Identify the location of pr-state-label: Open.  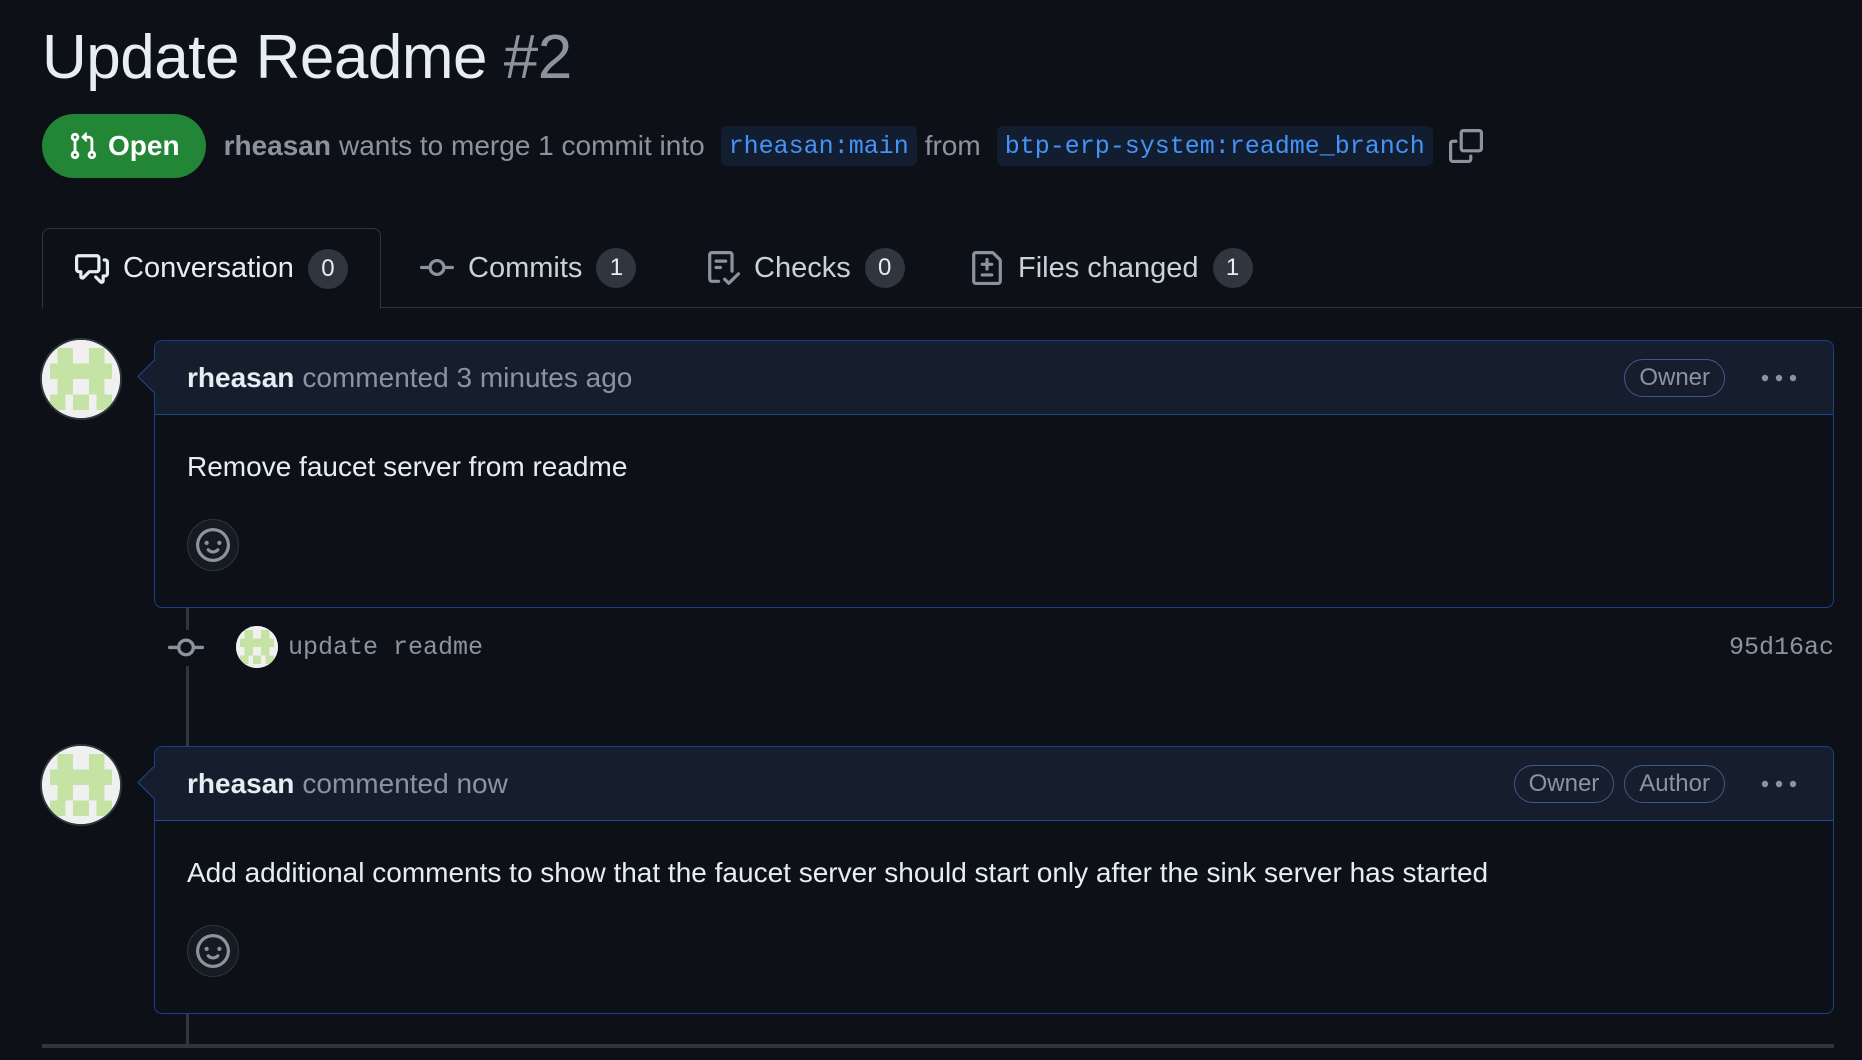
(144, 145).